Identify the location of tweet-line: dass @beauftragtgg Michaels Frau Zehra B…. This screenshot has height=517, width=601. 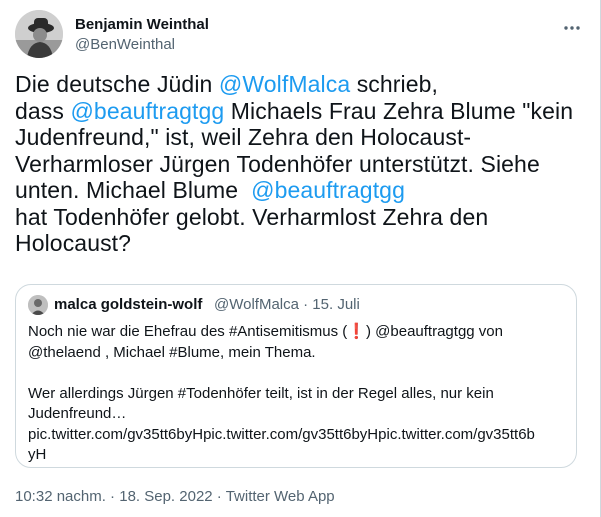
(295, 111).